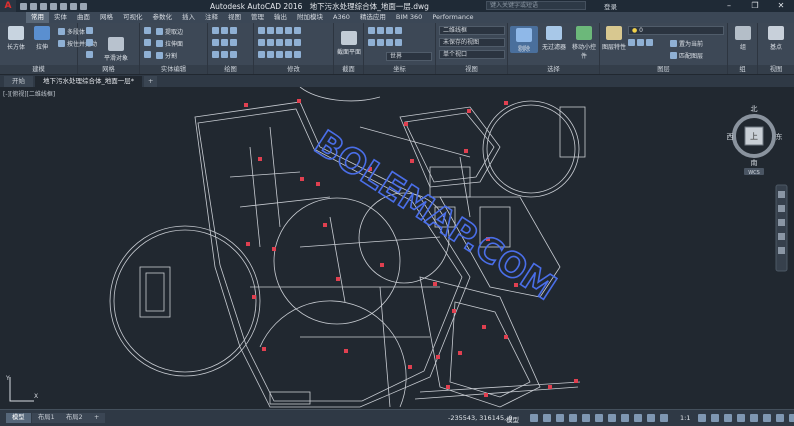  What do you see at coordinates (781, 208) in the screenshot?
I see `pan-icon` at bounding box center [781, 208].